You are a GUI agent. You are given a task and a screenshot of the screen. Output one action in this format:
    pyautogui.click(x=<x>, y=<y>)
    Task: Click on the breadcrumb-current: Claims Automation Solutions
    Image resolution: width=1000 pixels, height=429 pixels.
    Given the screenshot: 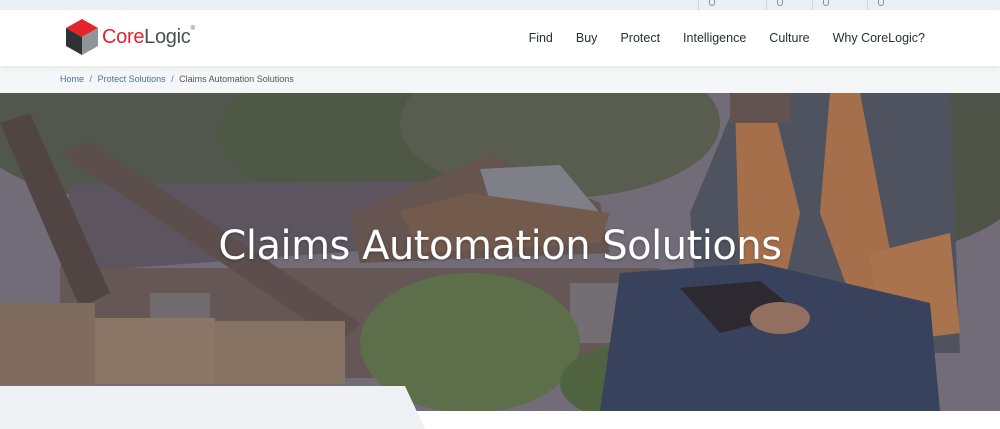 What is the action you would take?
    pyautogui.click(x=236, y=79)
    